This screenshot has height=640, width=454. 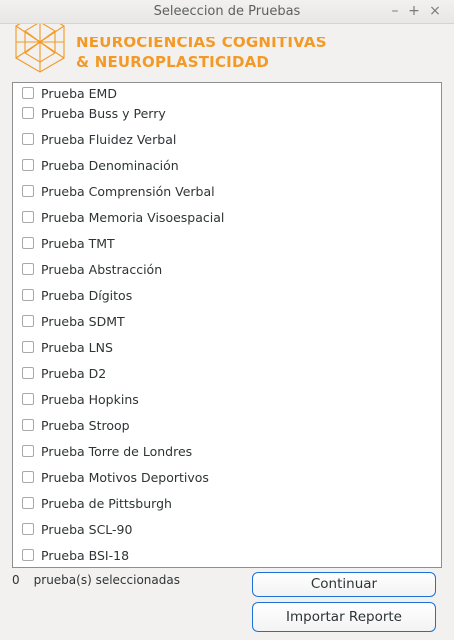 I want to click on test-item-comprension-verbal: Prueba Comprensión Verbal, so click(x=118, y=191).